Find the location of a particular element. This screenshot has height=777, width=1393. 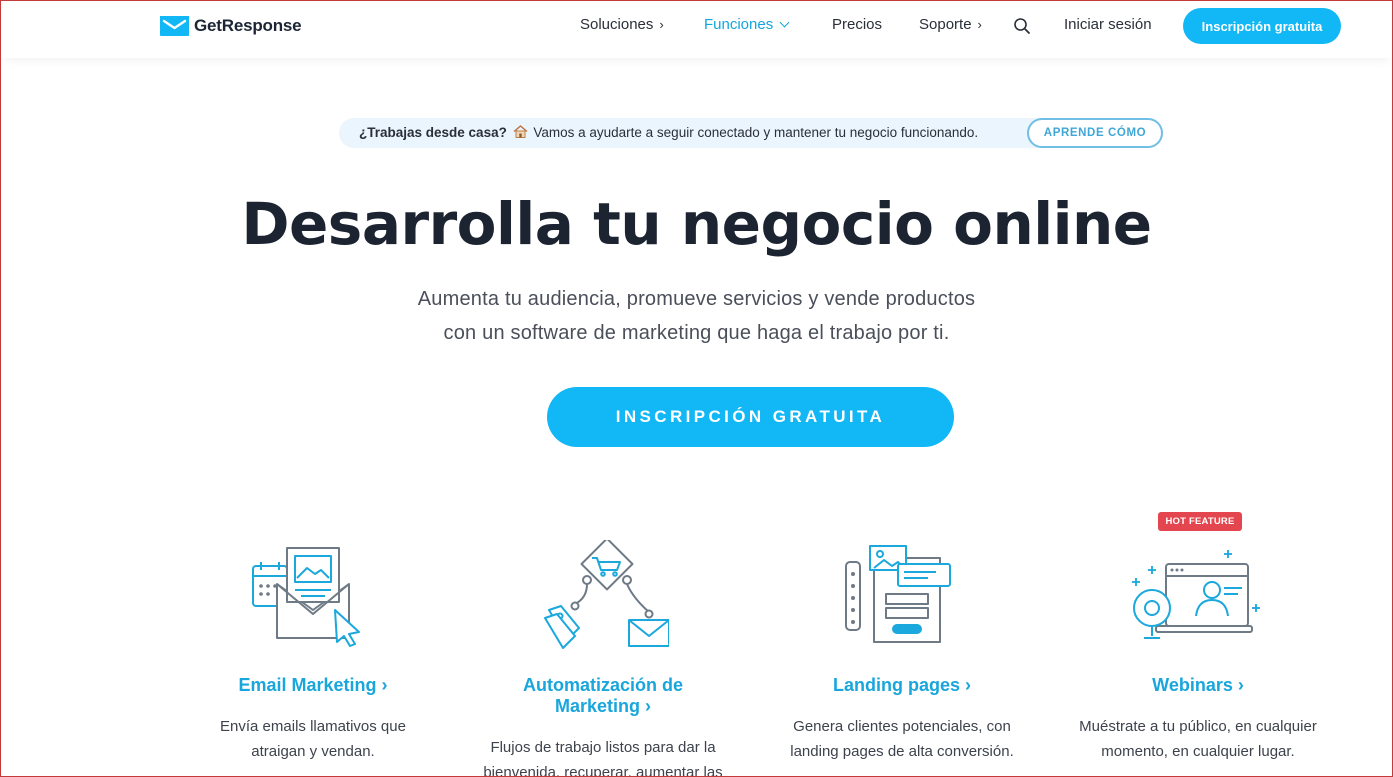

feature-webinars-desc-2: momento, en cualquier lugar. is located at coordinates (1198, 751).